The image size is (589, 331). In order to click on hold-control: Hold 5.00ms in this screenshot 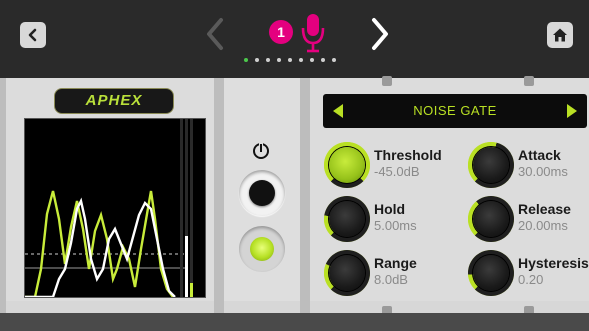, I will do `click(394, 221)`.